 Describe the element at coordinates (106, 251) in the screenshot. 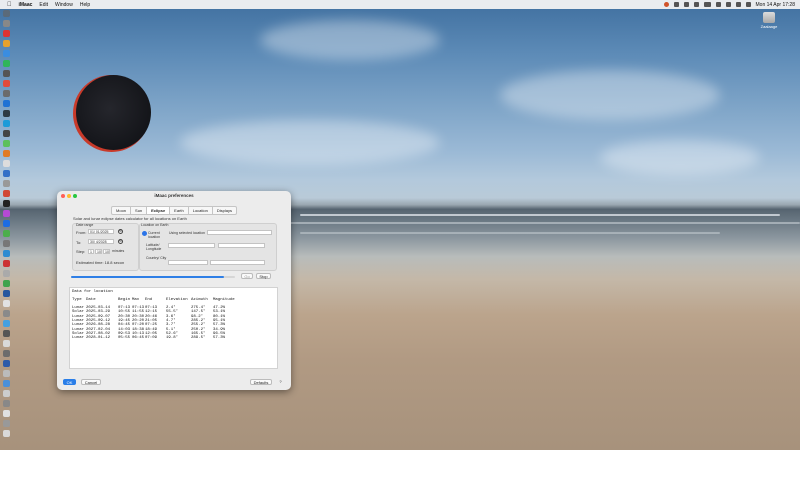

I see `step-minutes-field: 10` at that location.